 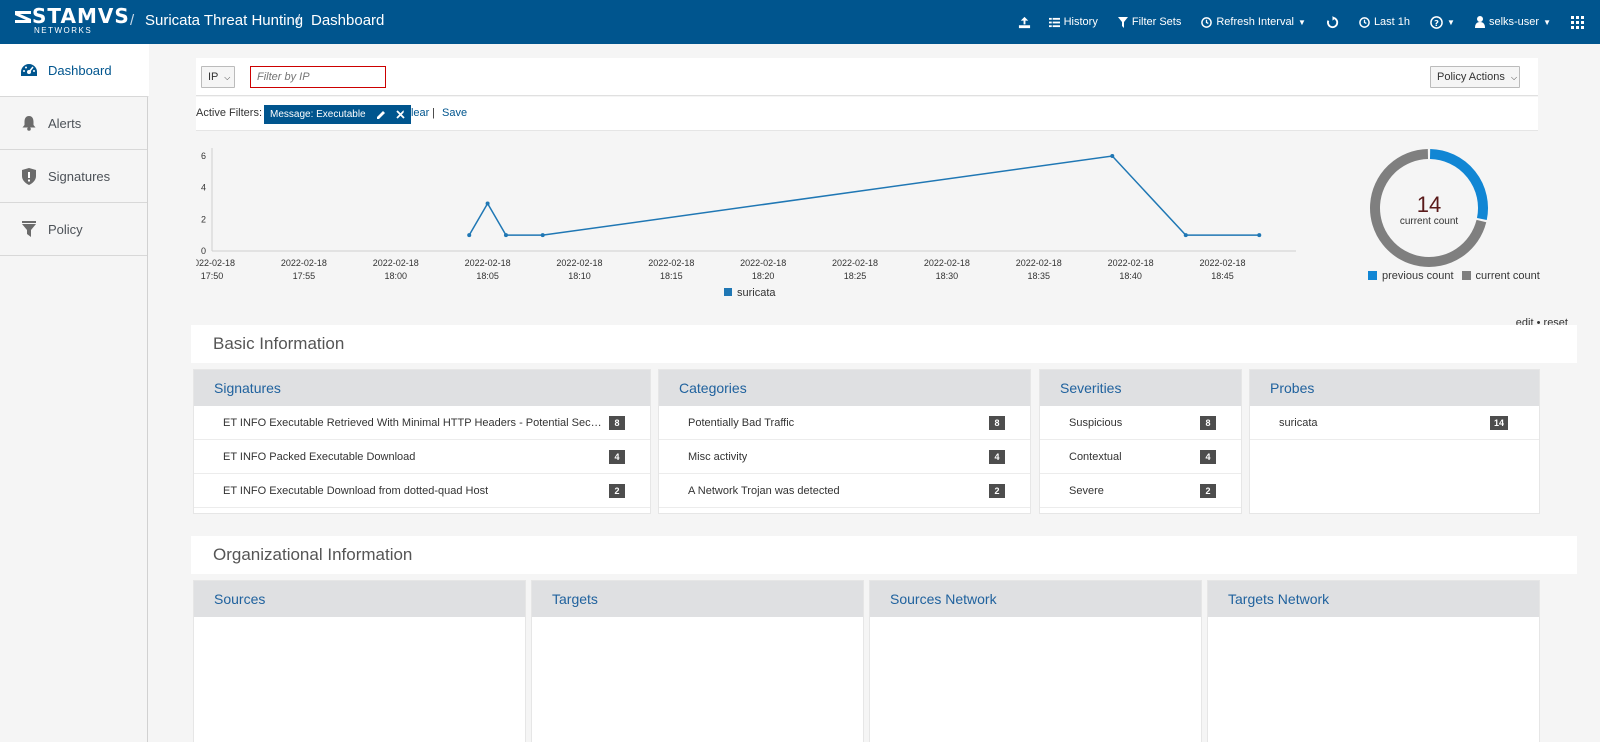 I want to click on row-label: ET INFO Packed Executable Download, so click(x=319, y=456).